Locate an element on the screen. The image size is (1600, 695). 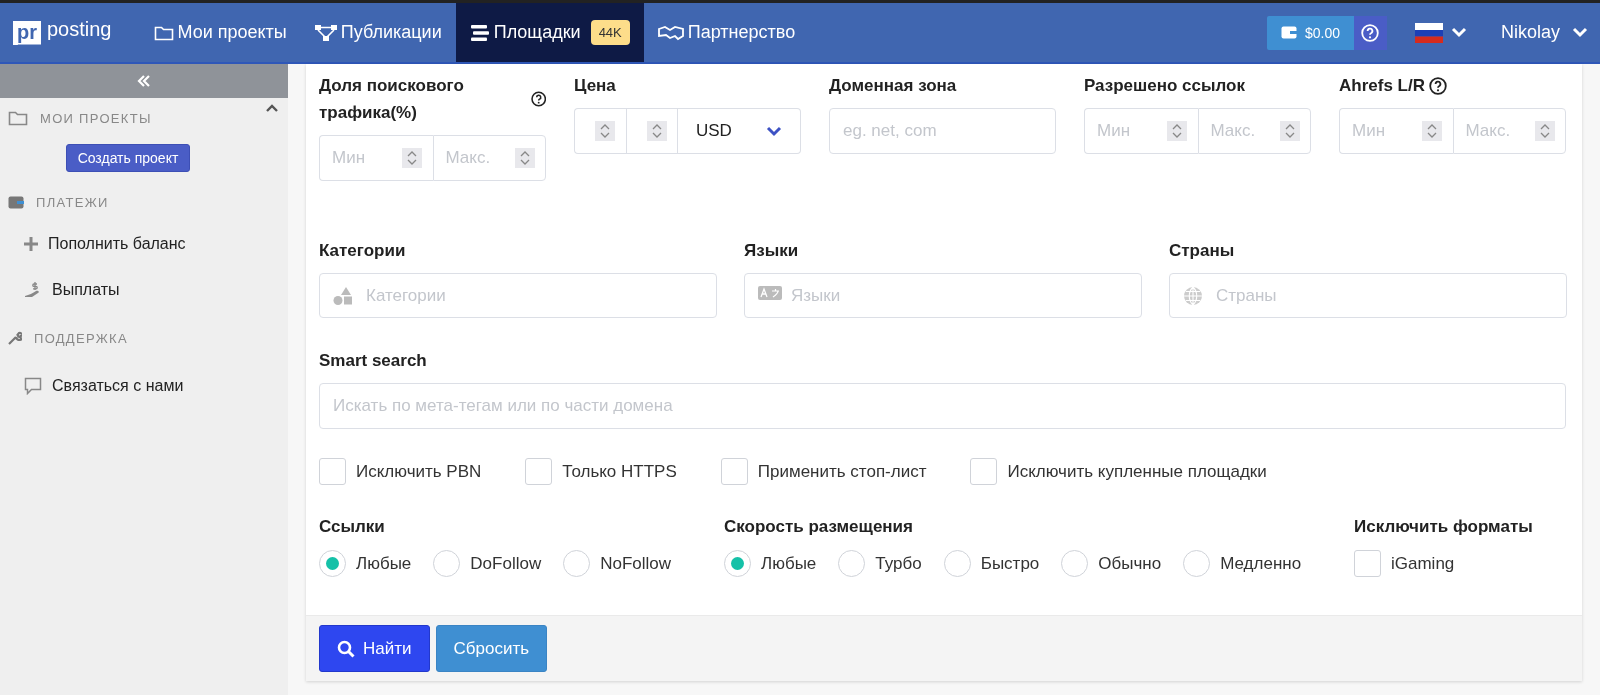
chat-icon is located at coordinates (33, 386).